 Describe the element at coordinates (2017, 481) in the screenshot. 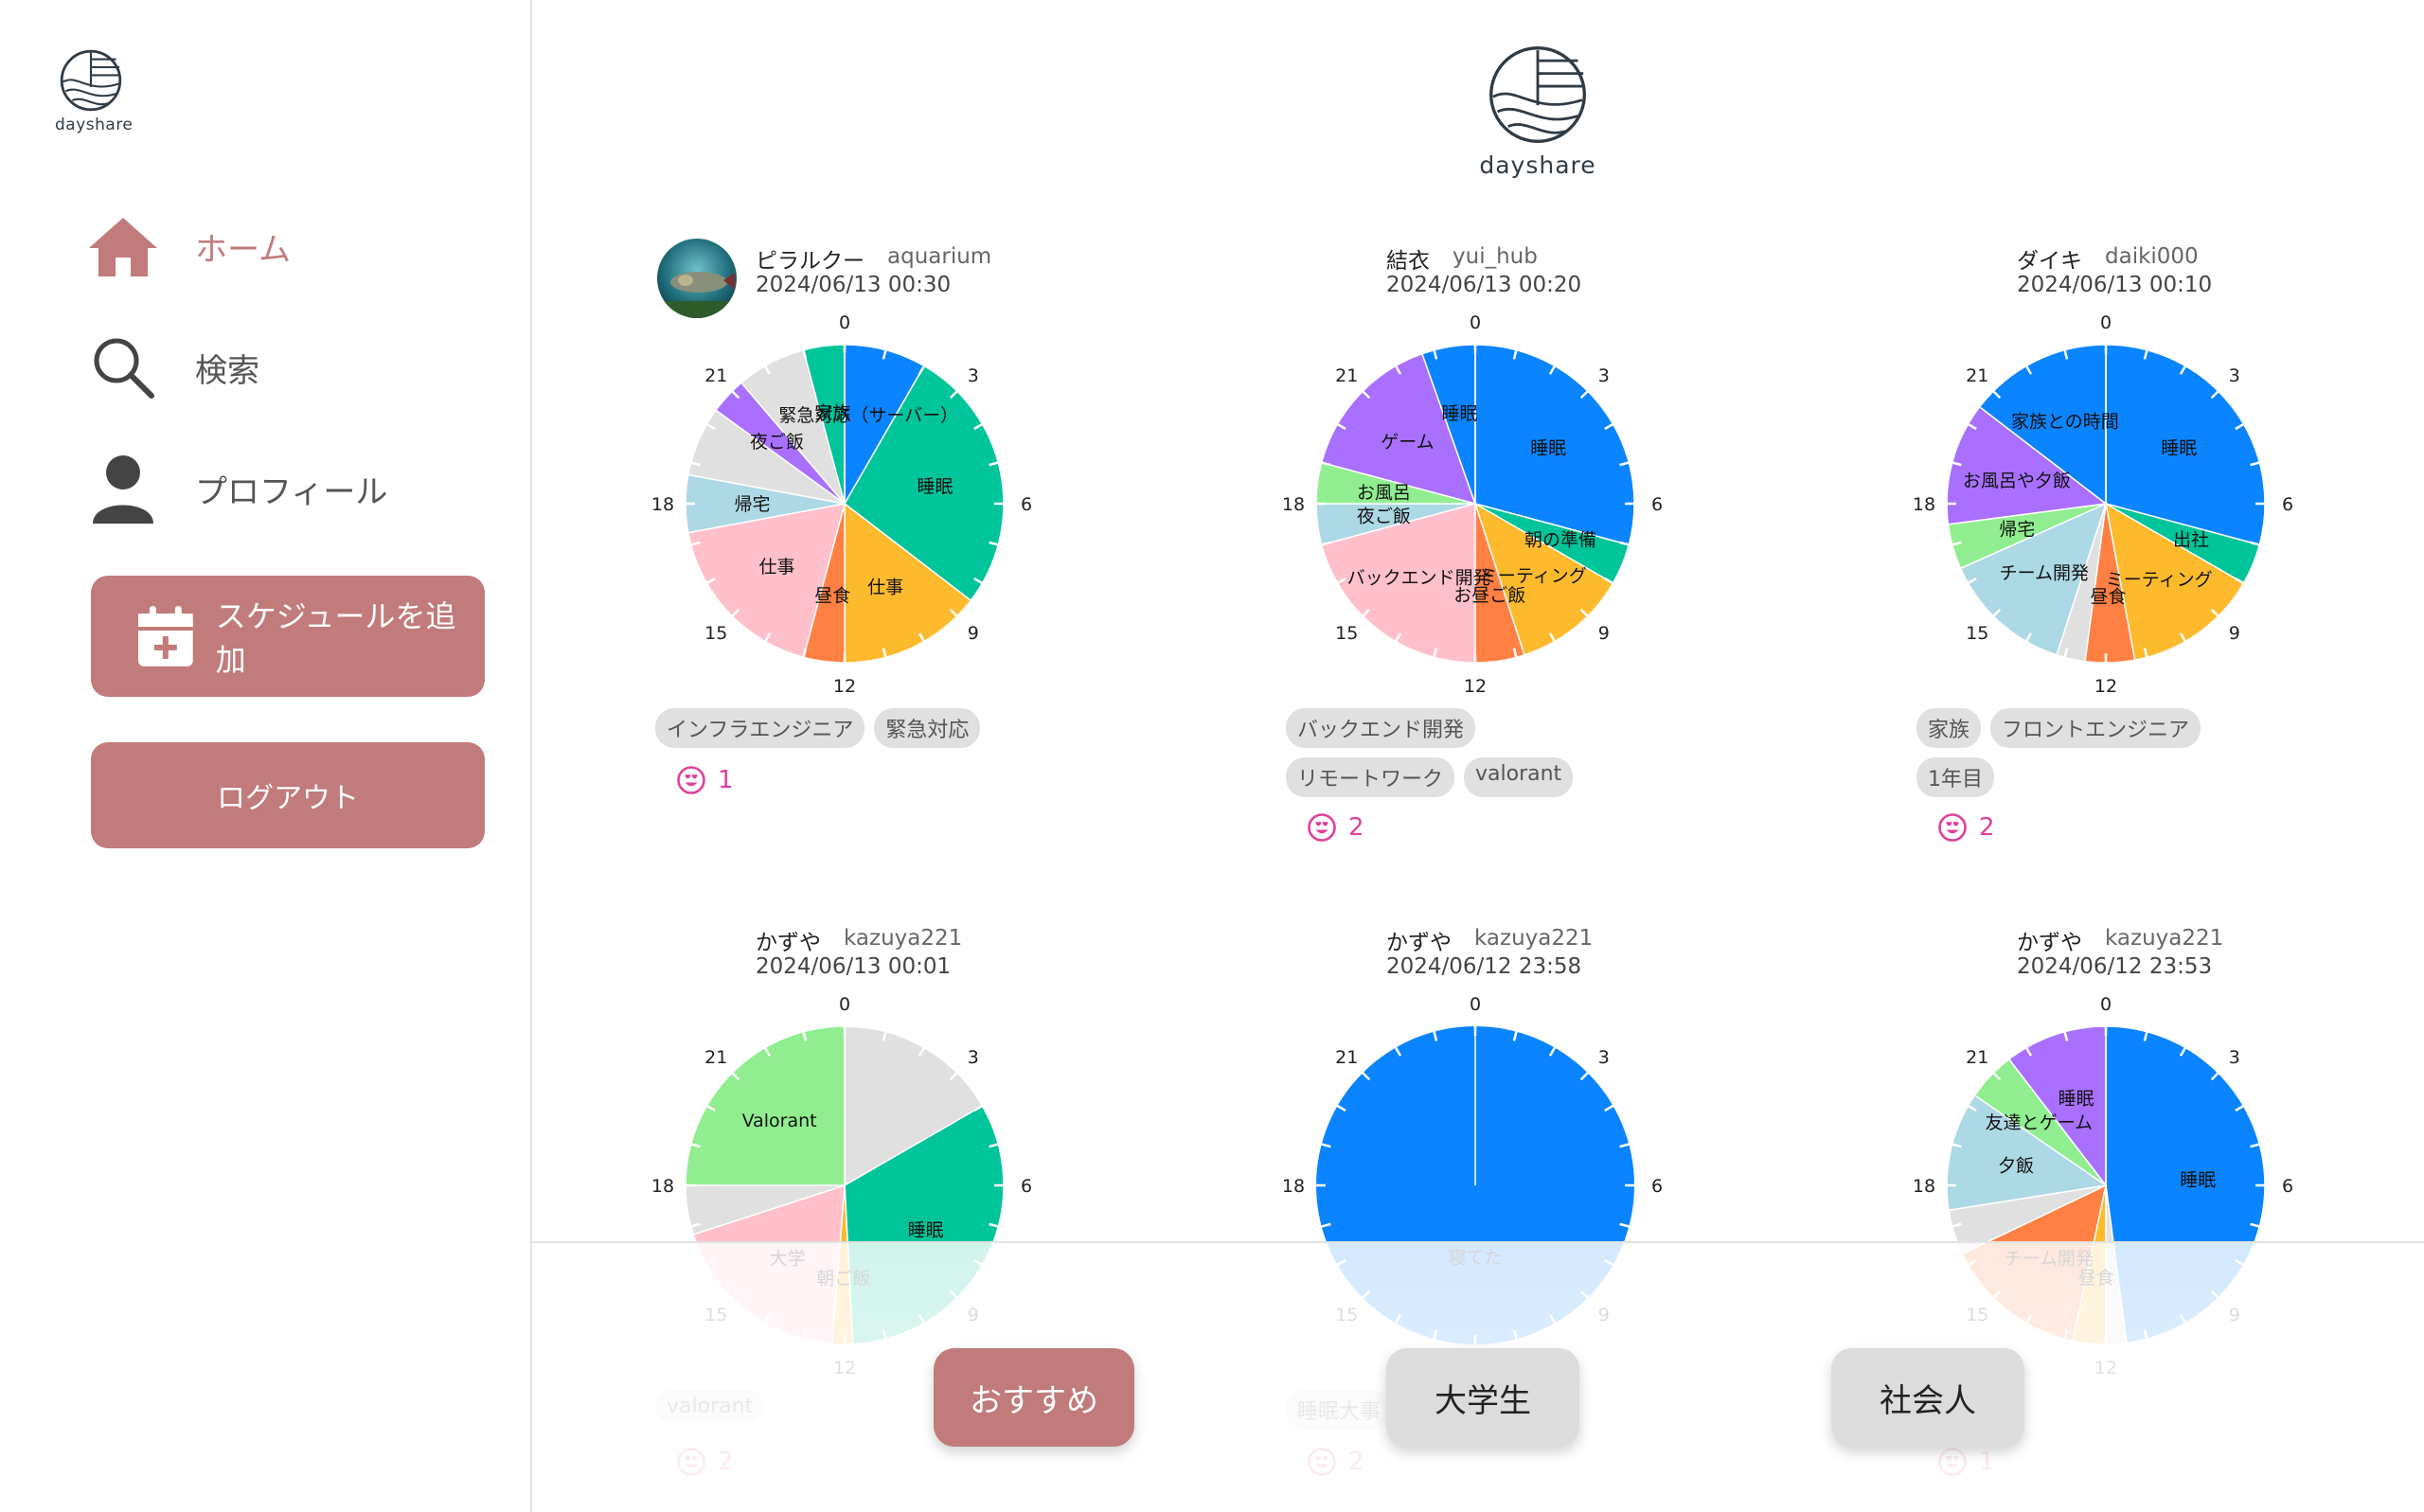

I see `slice-label: お風呂や夕飯` at that location.